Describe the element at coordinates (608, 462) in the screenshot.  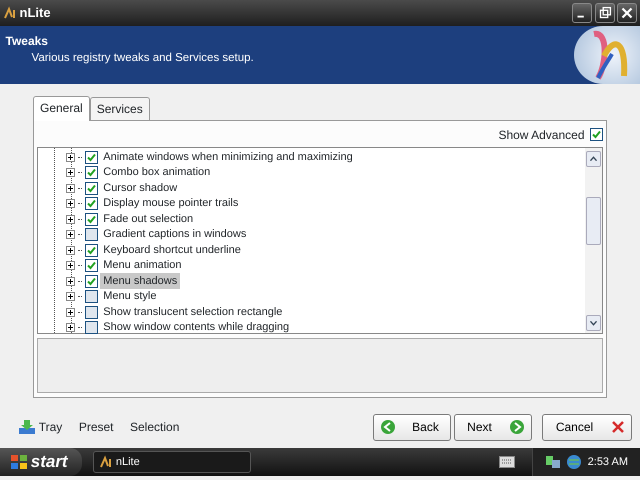
I see `clock: 2:53 AM` at that location.